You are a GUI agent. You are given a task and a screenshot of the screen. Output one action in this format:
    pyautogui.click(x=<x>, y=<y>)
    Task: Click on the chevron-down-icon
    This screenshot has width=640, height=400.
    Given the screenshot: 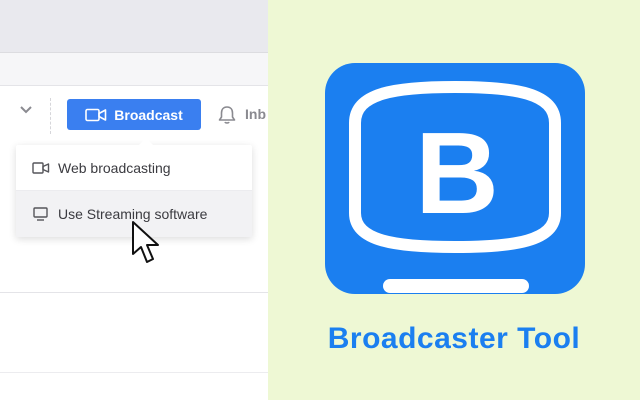 What is the action you would take?
    pyautogui.click(x=26, y=109)
    